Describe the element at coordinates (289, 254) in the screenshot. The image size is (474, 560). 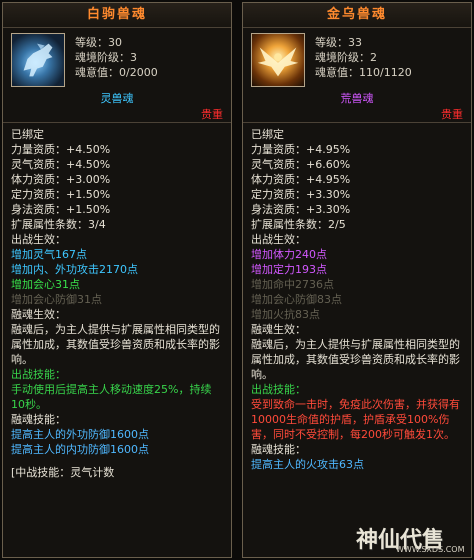
I see `battle-effect-active: 增加体力240点` at that location.